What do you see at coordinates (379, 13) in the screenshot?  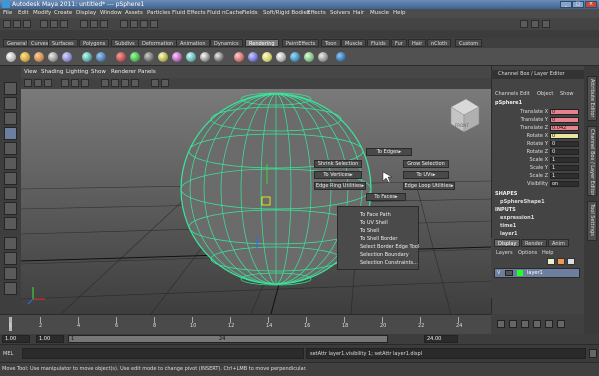 I see `menu-muscle: Muscle` at bounding box center [379, 13].